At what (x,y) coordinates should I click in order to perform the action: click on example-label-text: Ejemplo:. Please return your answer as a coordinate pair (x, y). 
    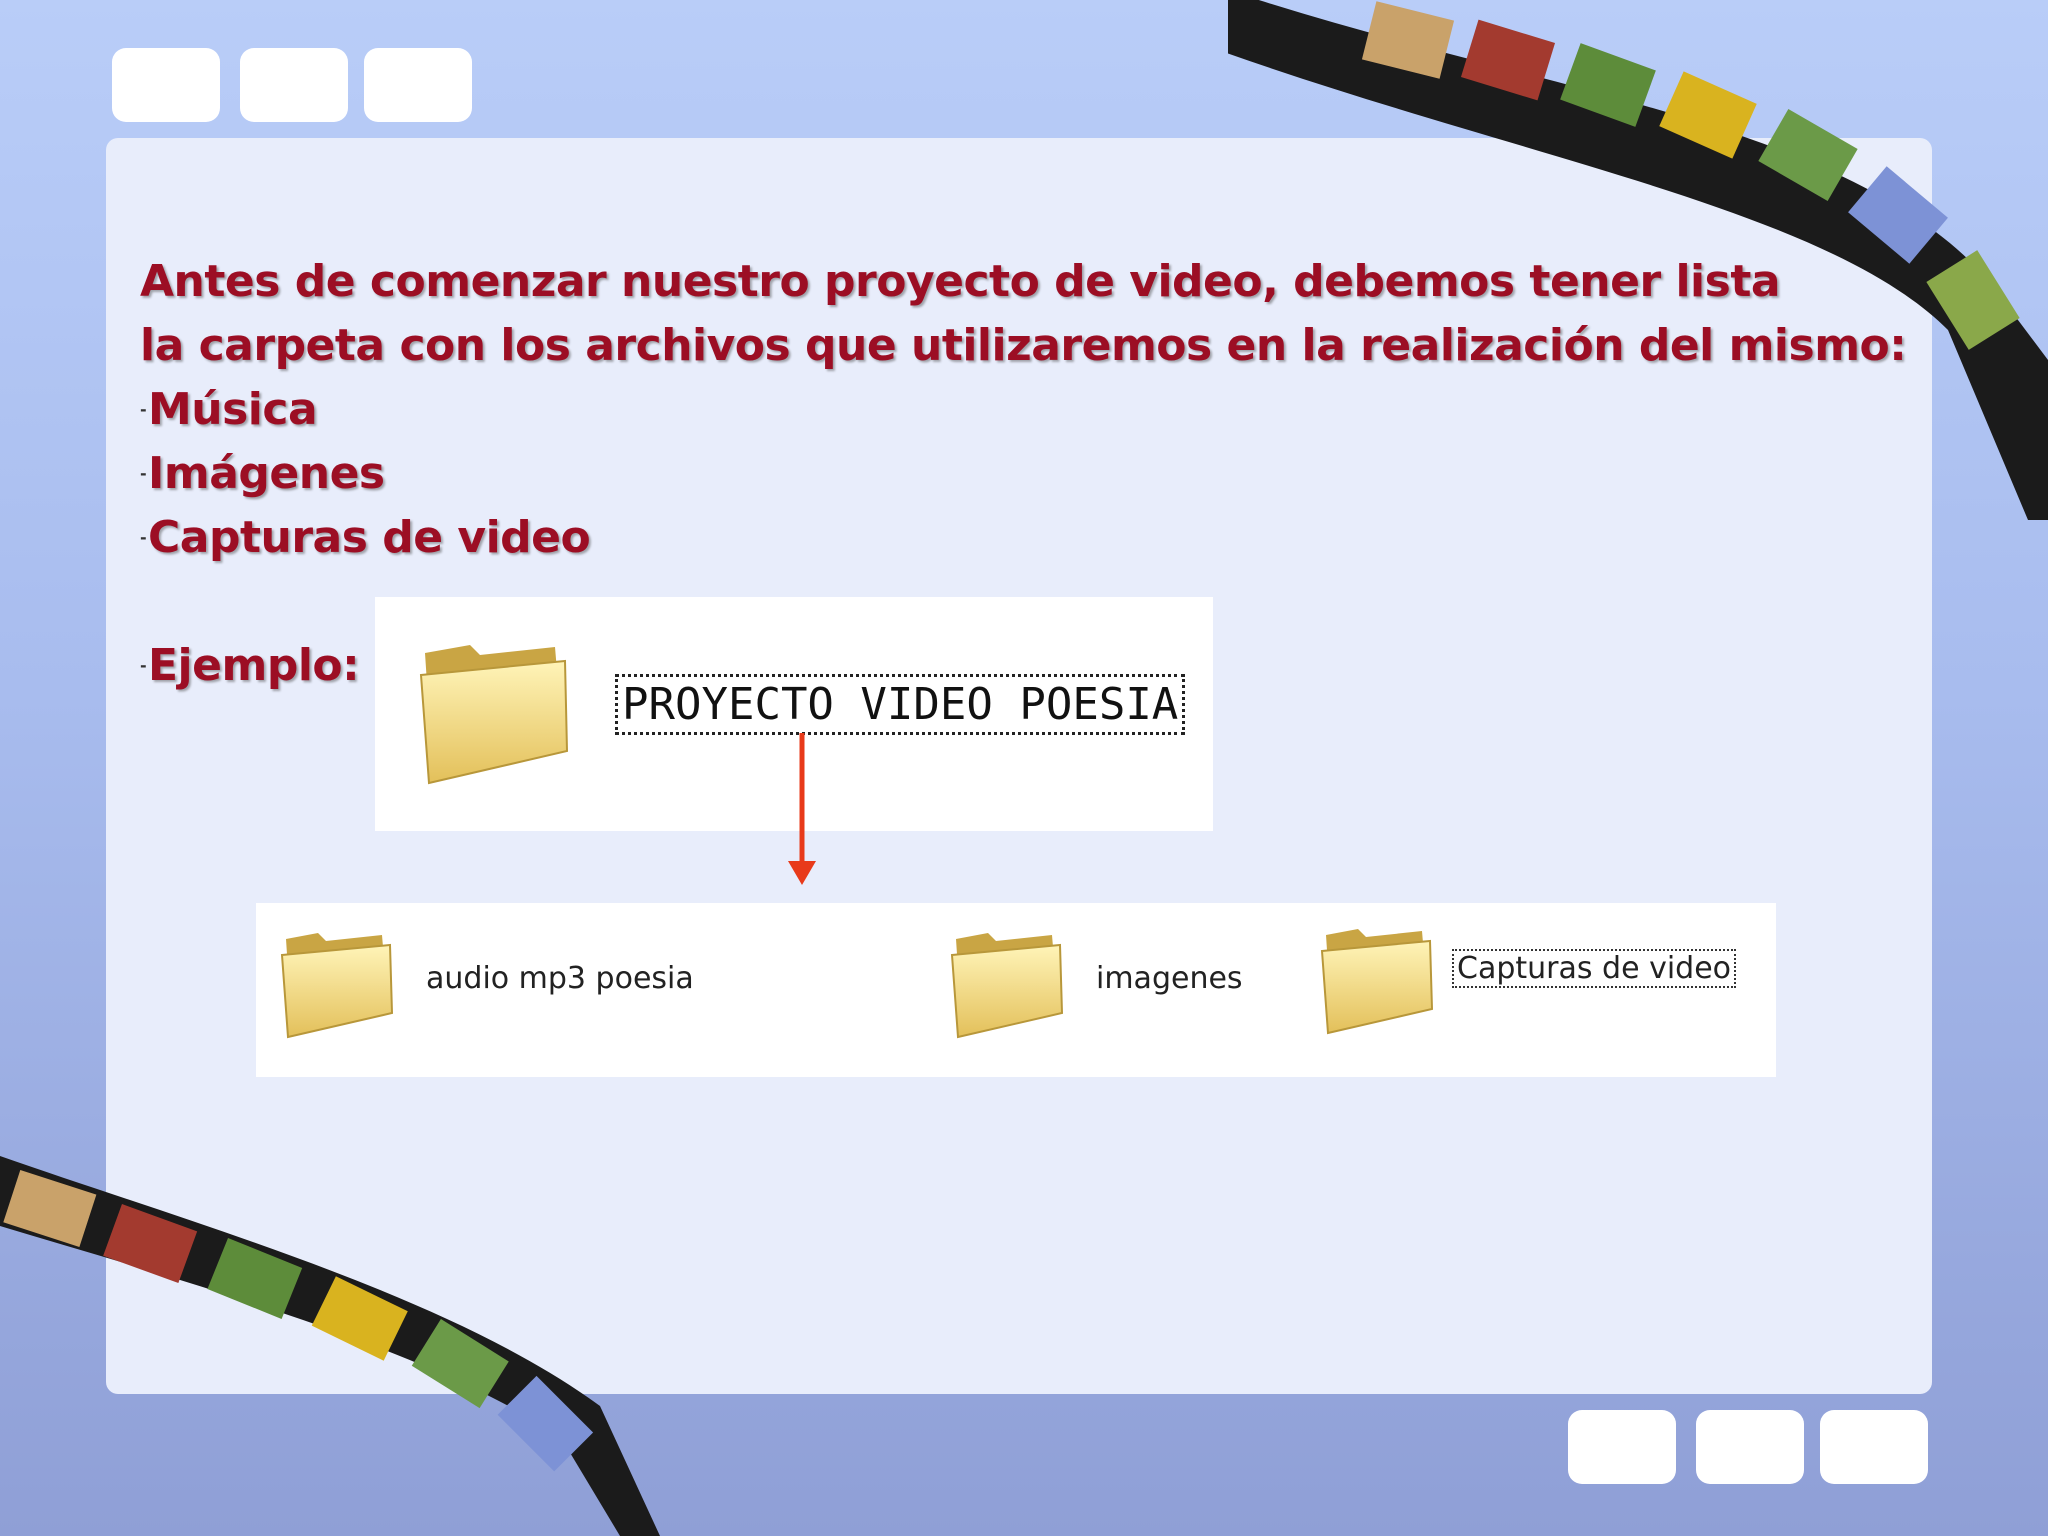
    Looking at the image, I should click on (254, 665).